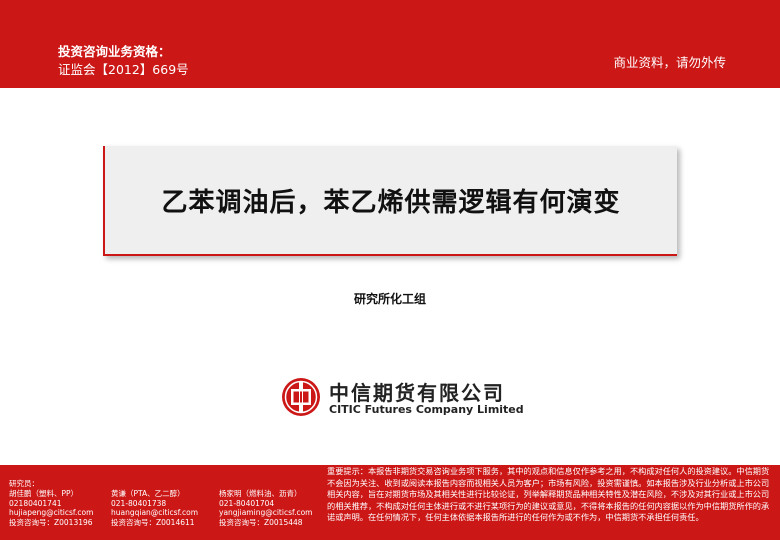 The width and height of the screenshot is (780, 540). Describe the element at coordinates (51, 512) in the screenshot. I see `analyst-email: hujiapeng@citicsf.com` at that location.